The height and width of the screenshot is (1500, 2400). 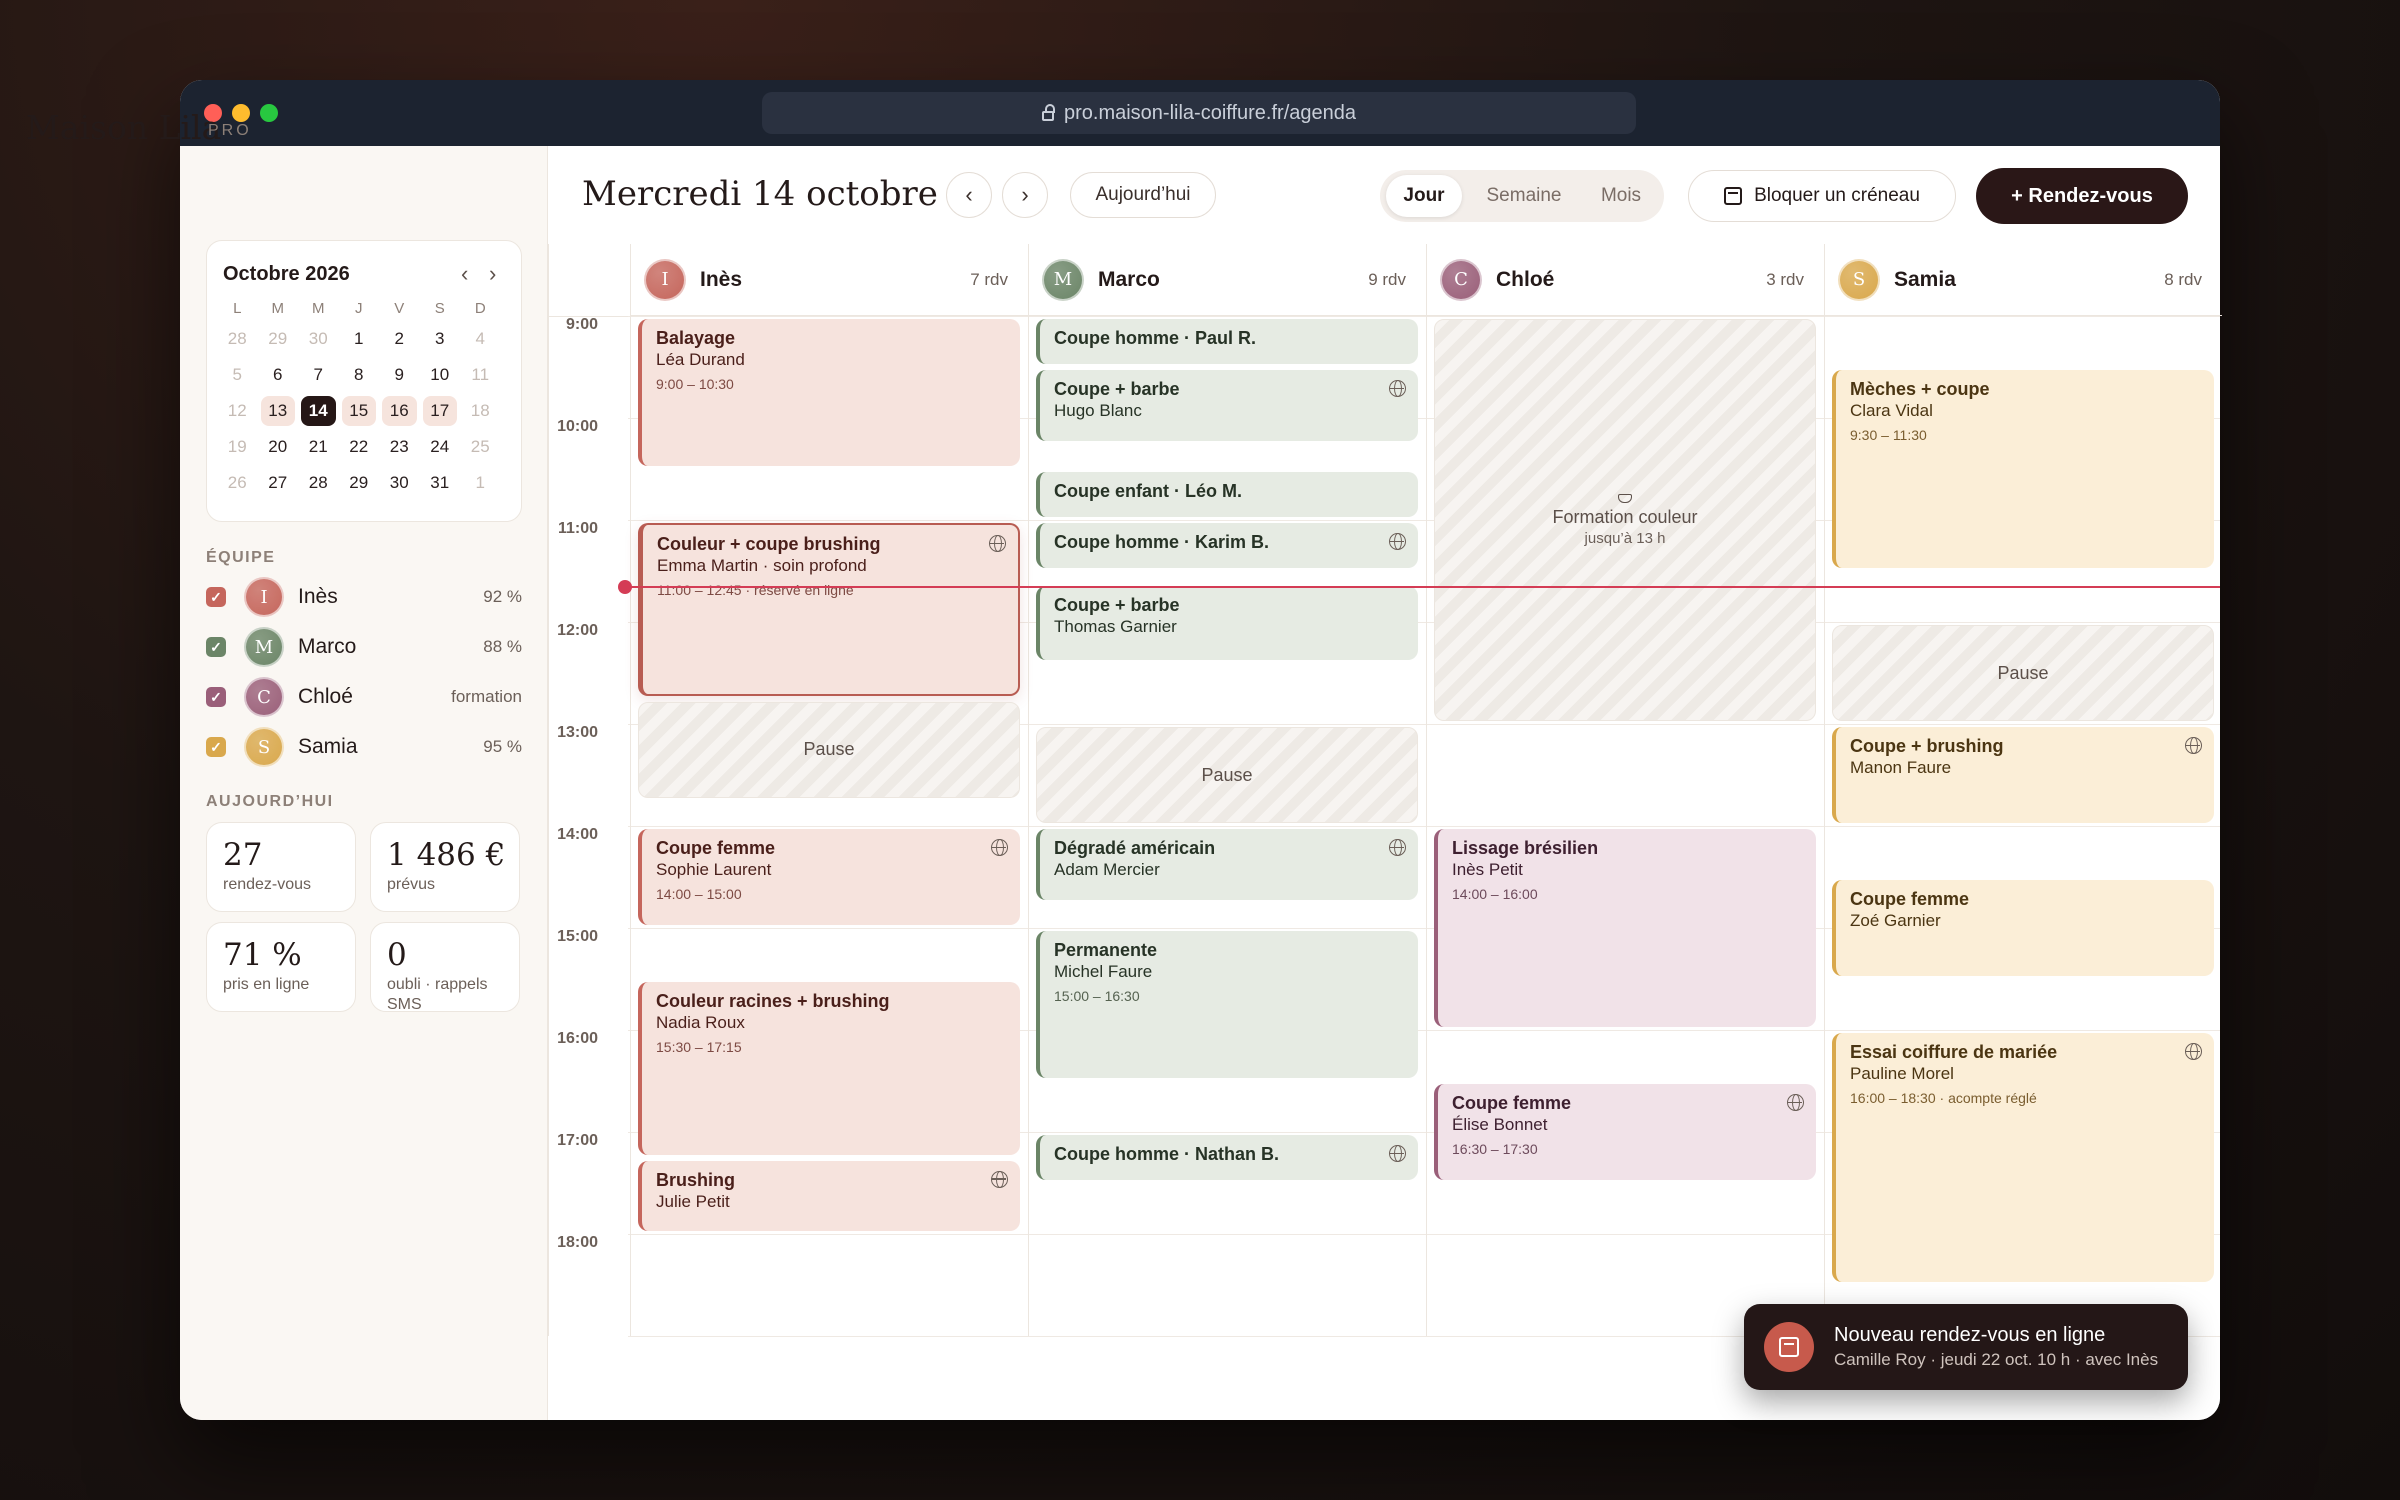 What do you see at coordinates (1227, 341) in the screenshot?
I see `appointment-card: Coupe homme · Paul R.` at bounding box center [1227, 341].